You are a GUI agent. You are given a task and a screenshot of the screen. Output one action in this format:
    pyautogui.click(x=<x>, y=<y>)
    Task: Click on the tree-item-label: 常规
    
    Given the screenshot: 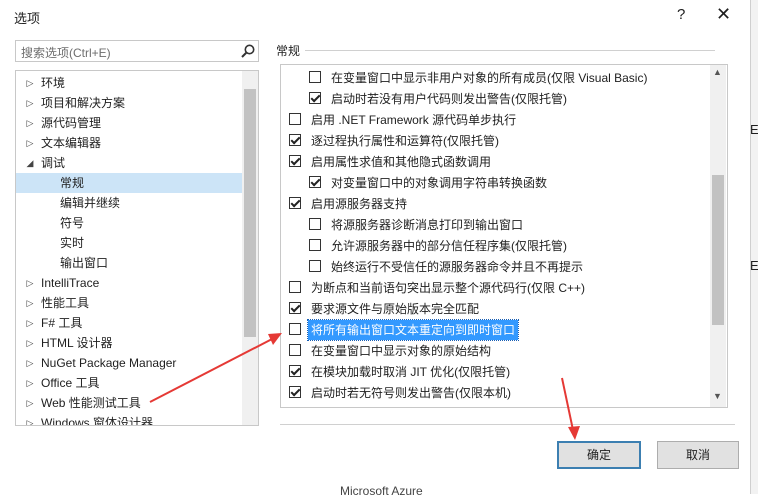 What is the action you would take?
    pyautogui.click(x=72, y=183)
    